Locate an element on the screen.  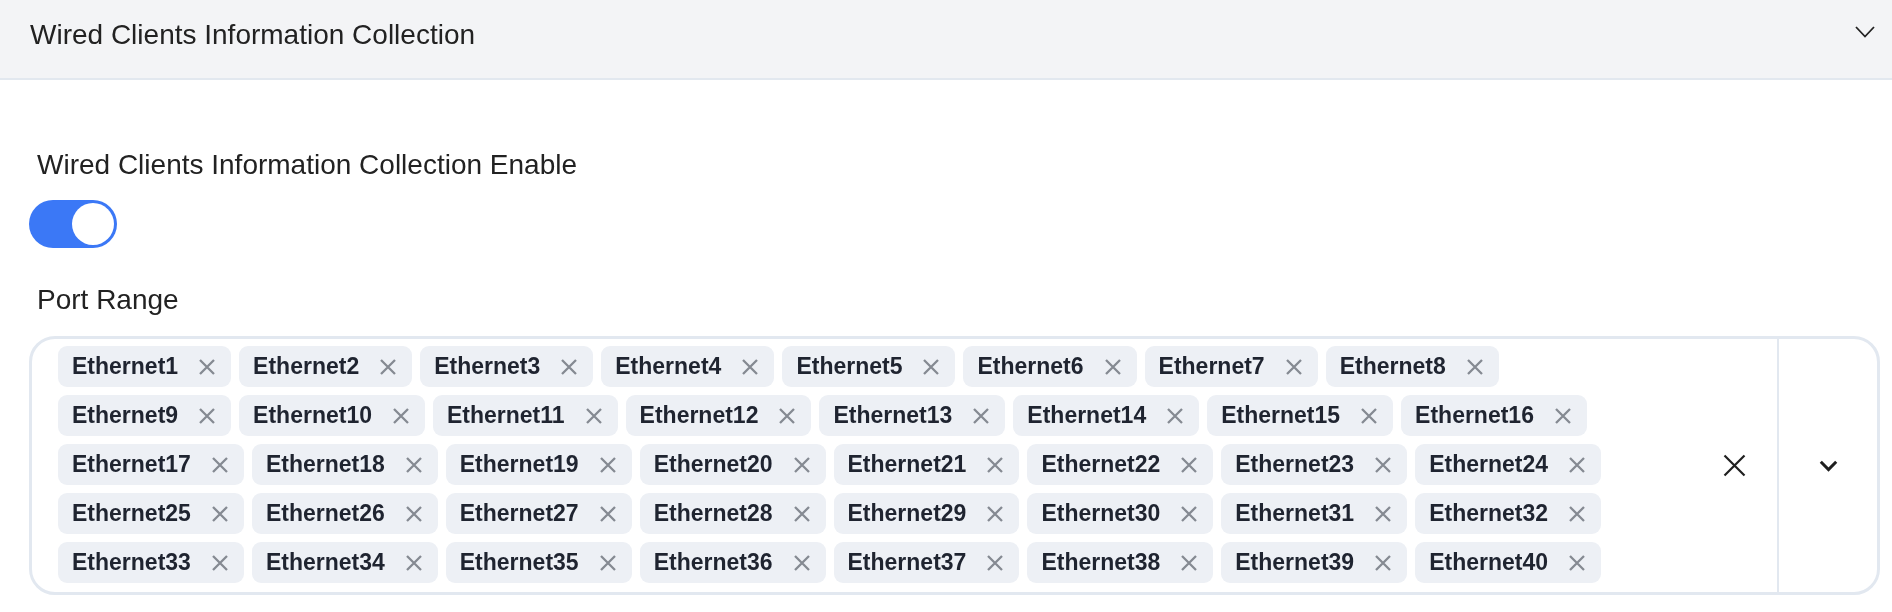
tag-label: Ethernet14 is located at coordinates (1087, 415).